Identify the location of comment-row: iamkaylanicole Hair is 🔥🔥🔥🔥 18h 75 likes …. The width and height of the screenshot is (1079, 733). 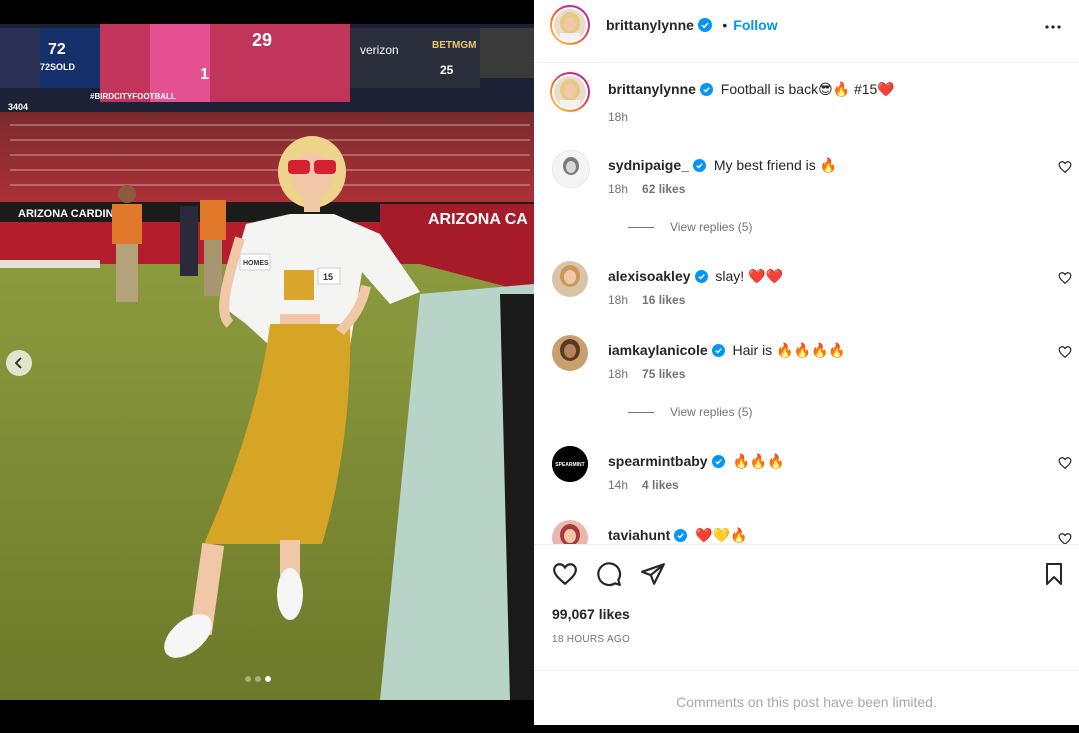
(812, 377).